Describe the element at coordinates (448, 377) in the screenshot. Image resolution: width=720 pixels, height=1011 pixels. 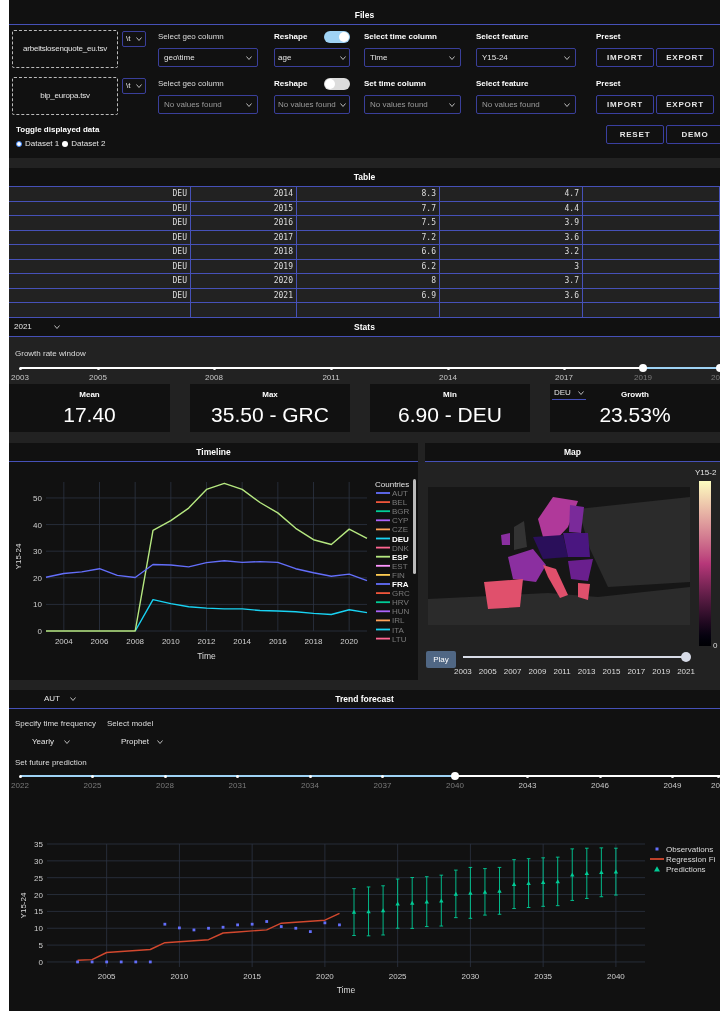
I see `slider-label: 2014` at that location.